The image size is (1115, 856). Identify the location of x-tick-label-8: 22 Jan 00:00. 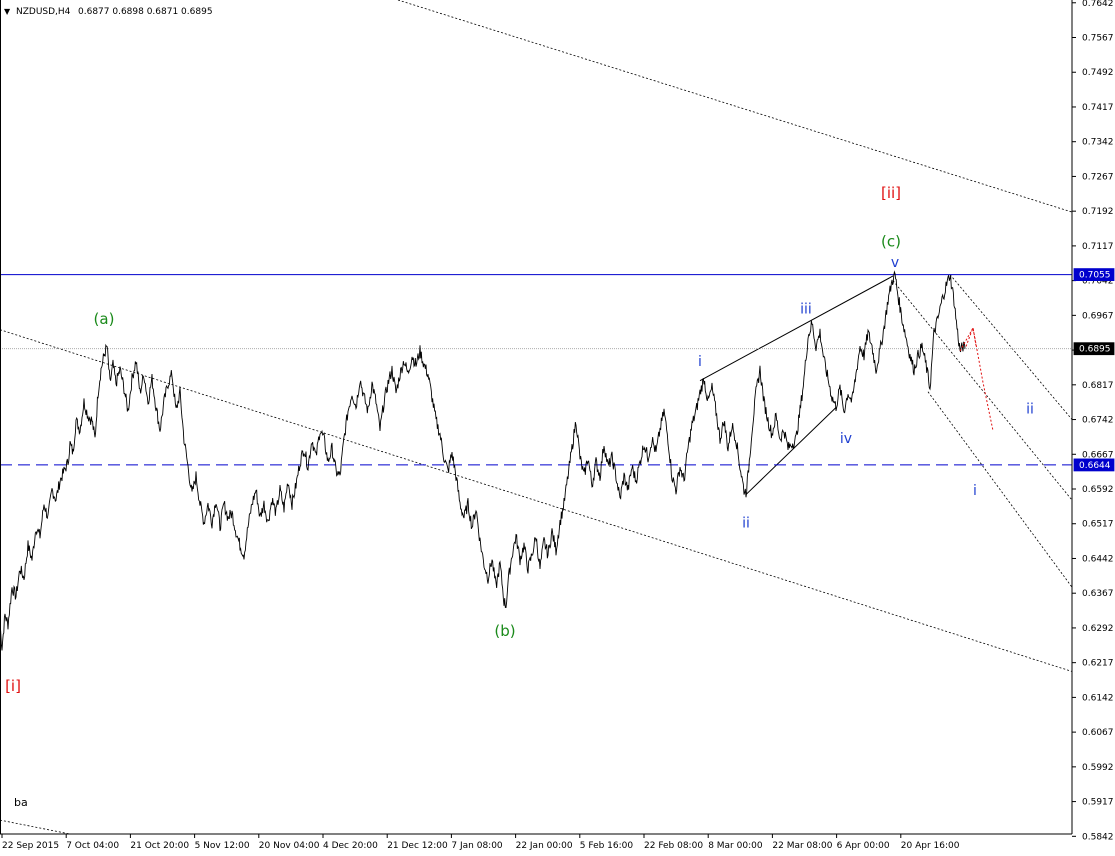
(544, 846).